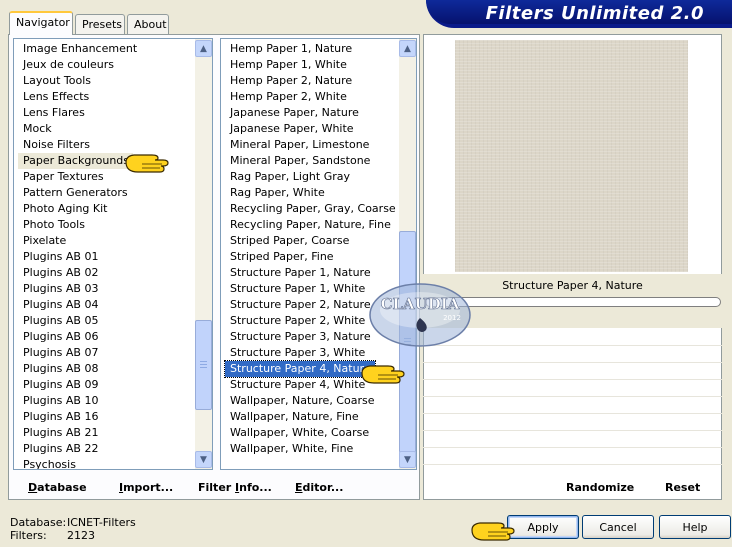 This screenshot has height=547, width=732. Describe the element at coordinates (77, 145) in the screenshot. I see `categories-list-item: Noise Filters` at that location.